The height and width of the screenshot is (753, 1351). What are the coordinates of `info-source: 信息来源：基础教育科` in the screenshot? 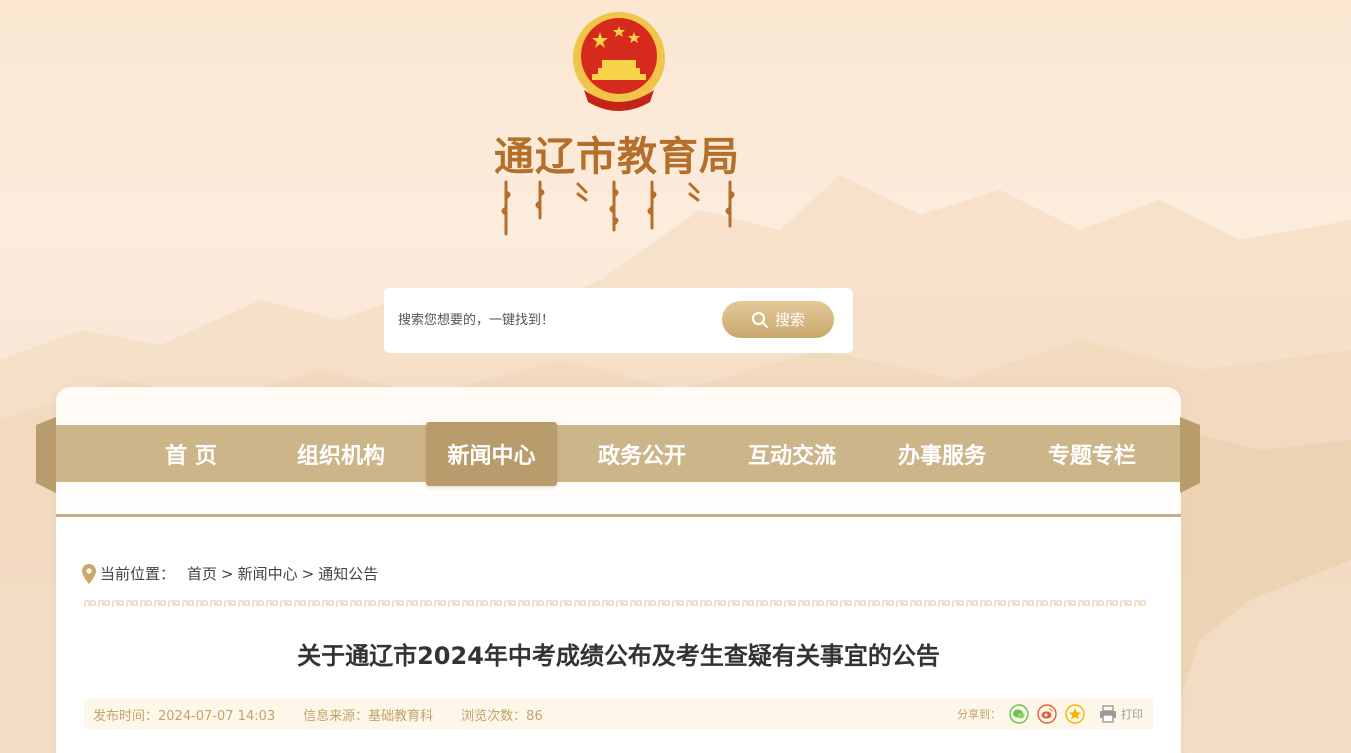 It's located at (368, 716).